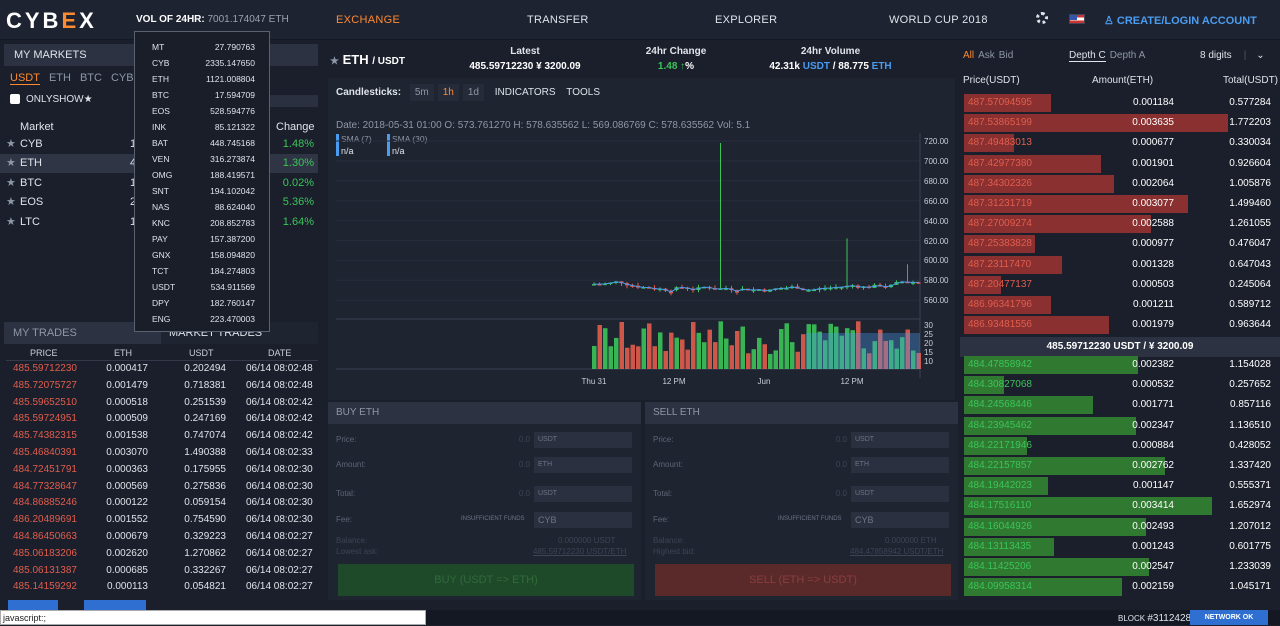 The height and width of the screenshot is (626, 1280). What do you see at coordinates (968, 55) in the screenshot?
I see `tab-all: All` at bounding box center [968, 55].